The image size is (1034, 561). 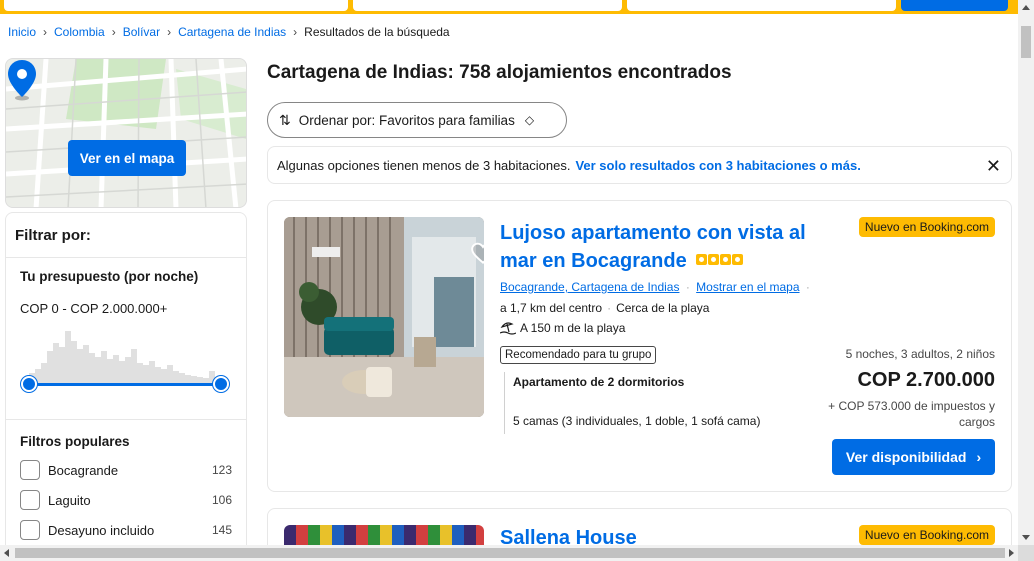 I want to click on filter-label: Bocagrande, so click(x=83, y=470).